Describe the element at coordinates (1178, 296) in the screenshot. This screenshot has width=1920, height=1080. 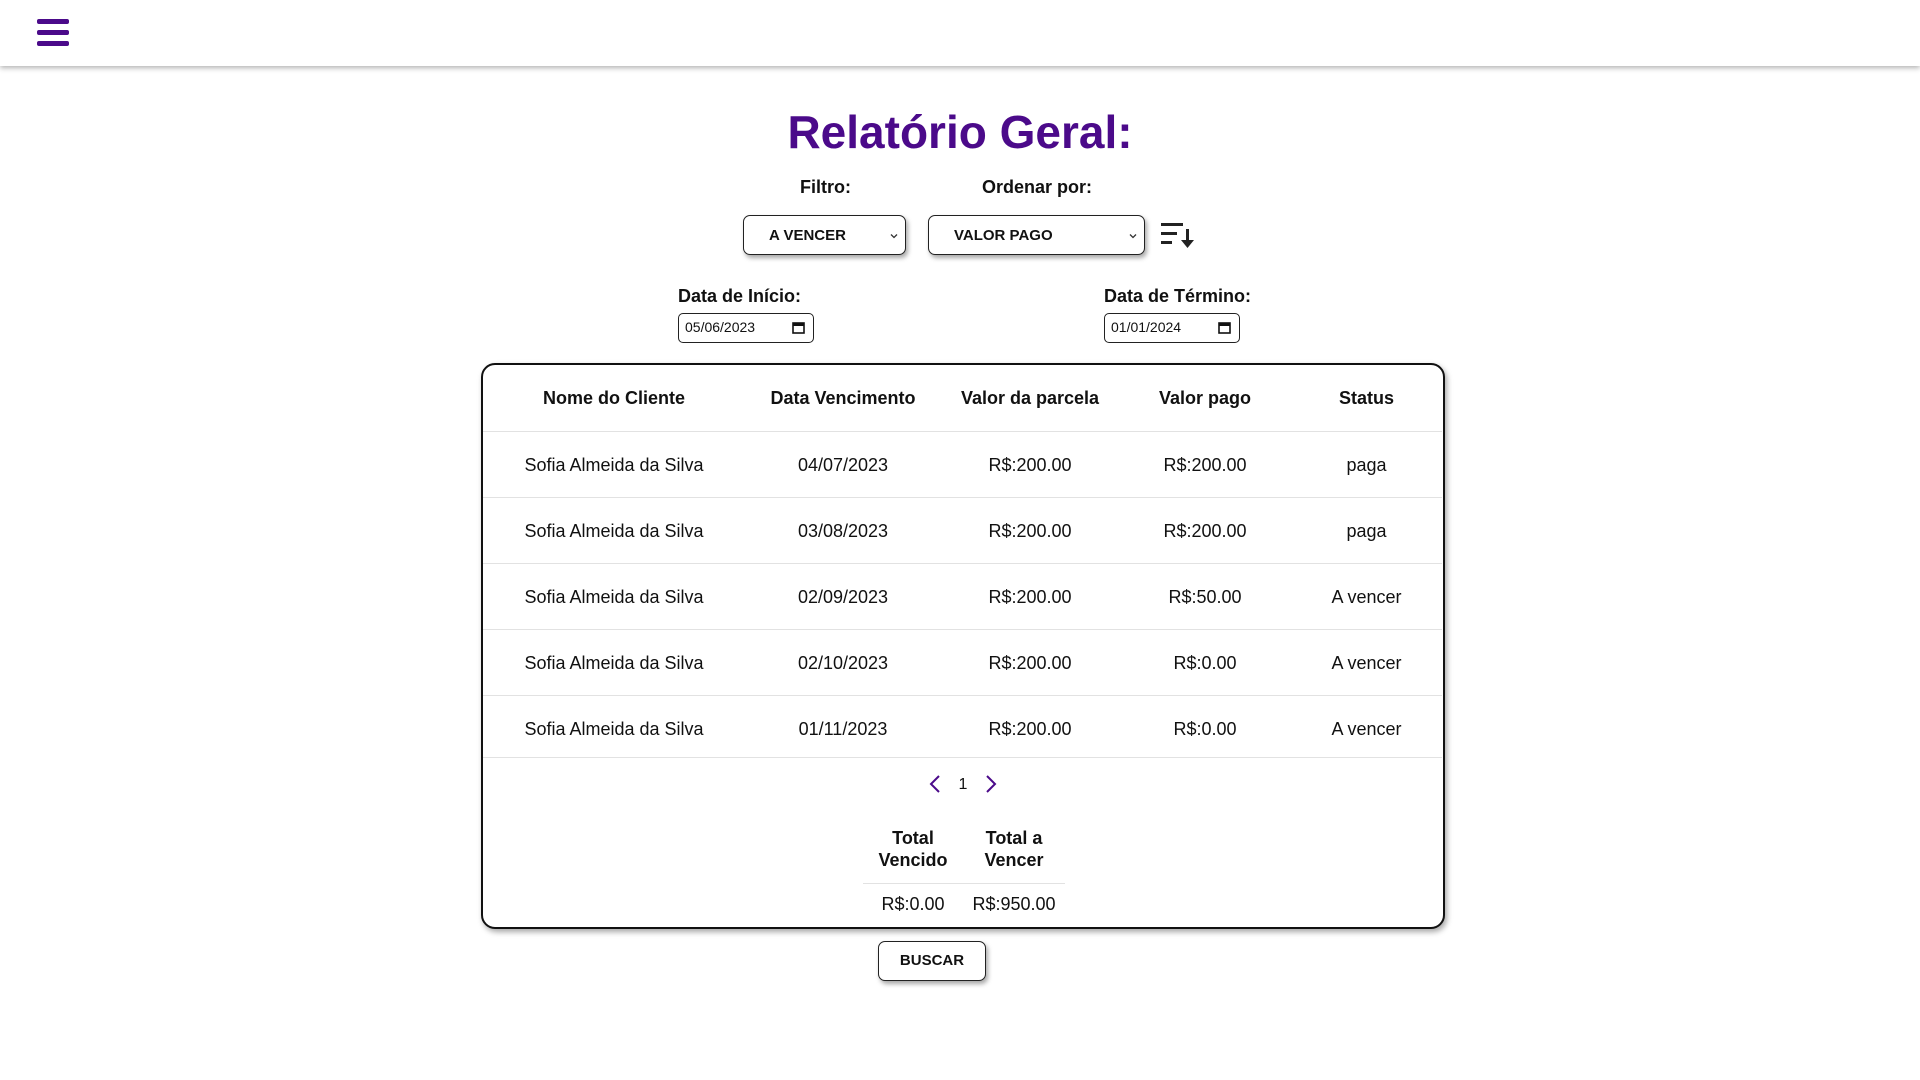
I see `end-date-label: Data de Término:` at that location.